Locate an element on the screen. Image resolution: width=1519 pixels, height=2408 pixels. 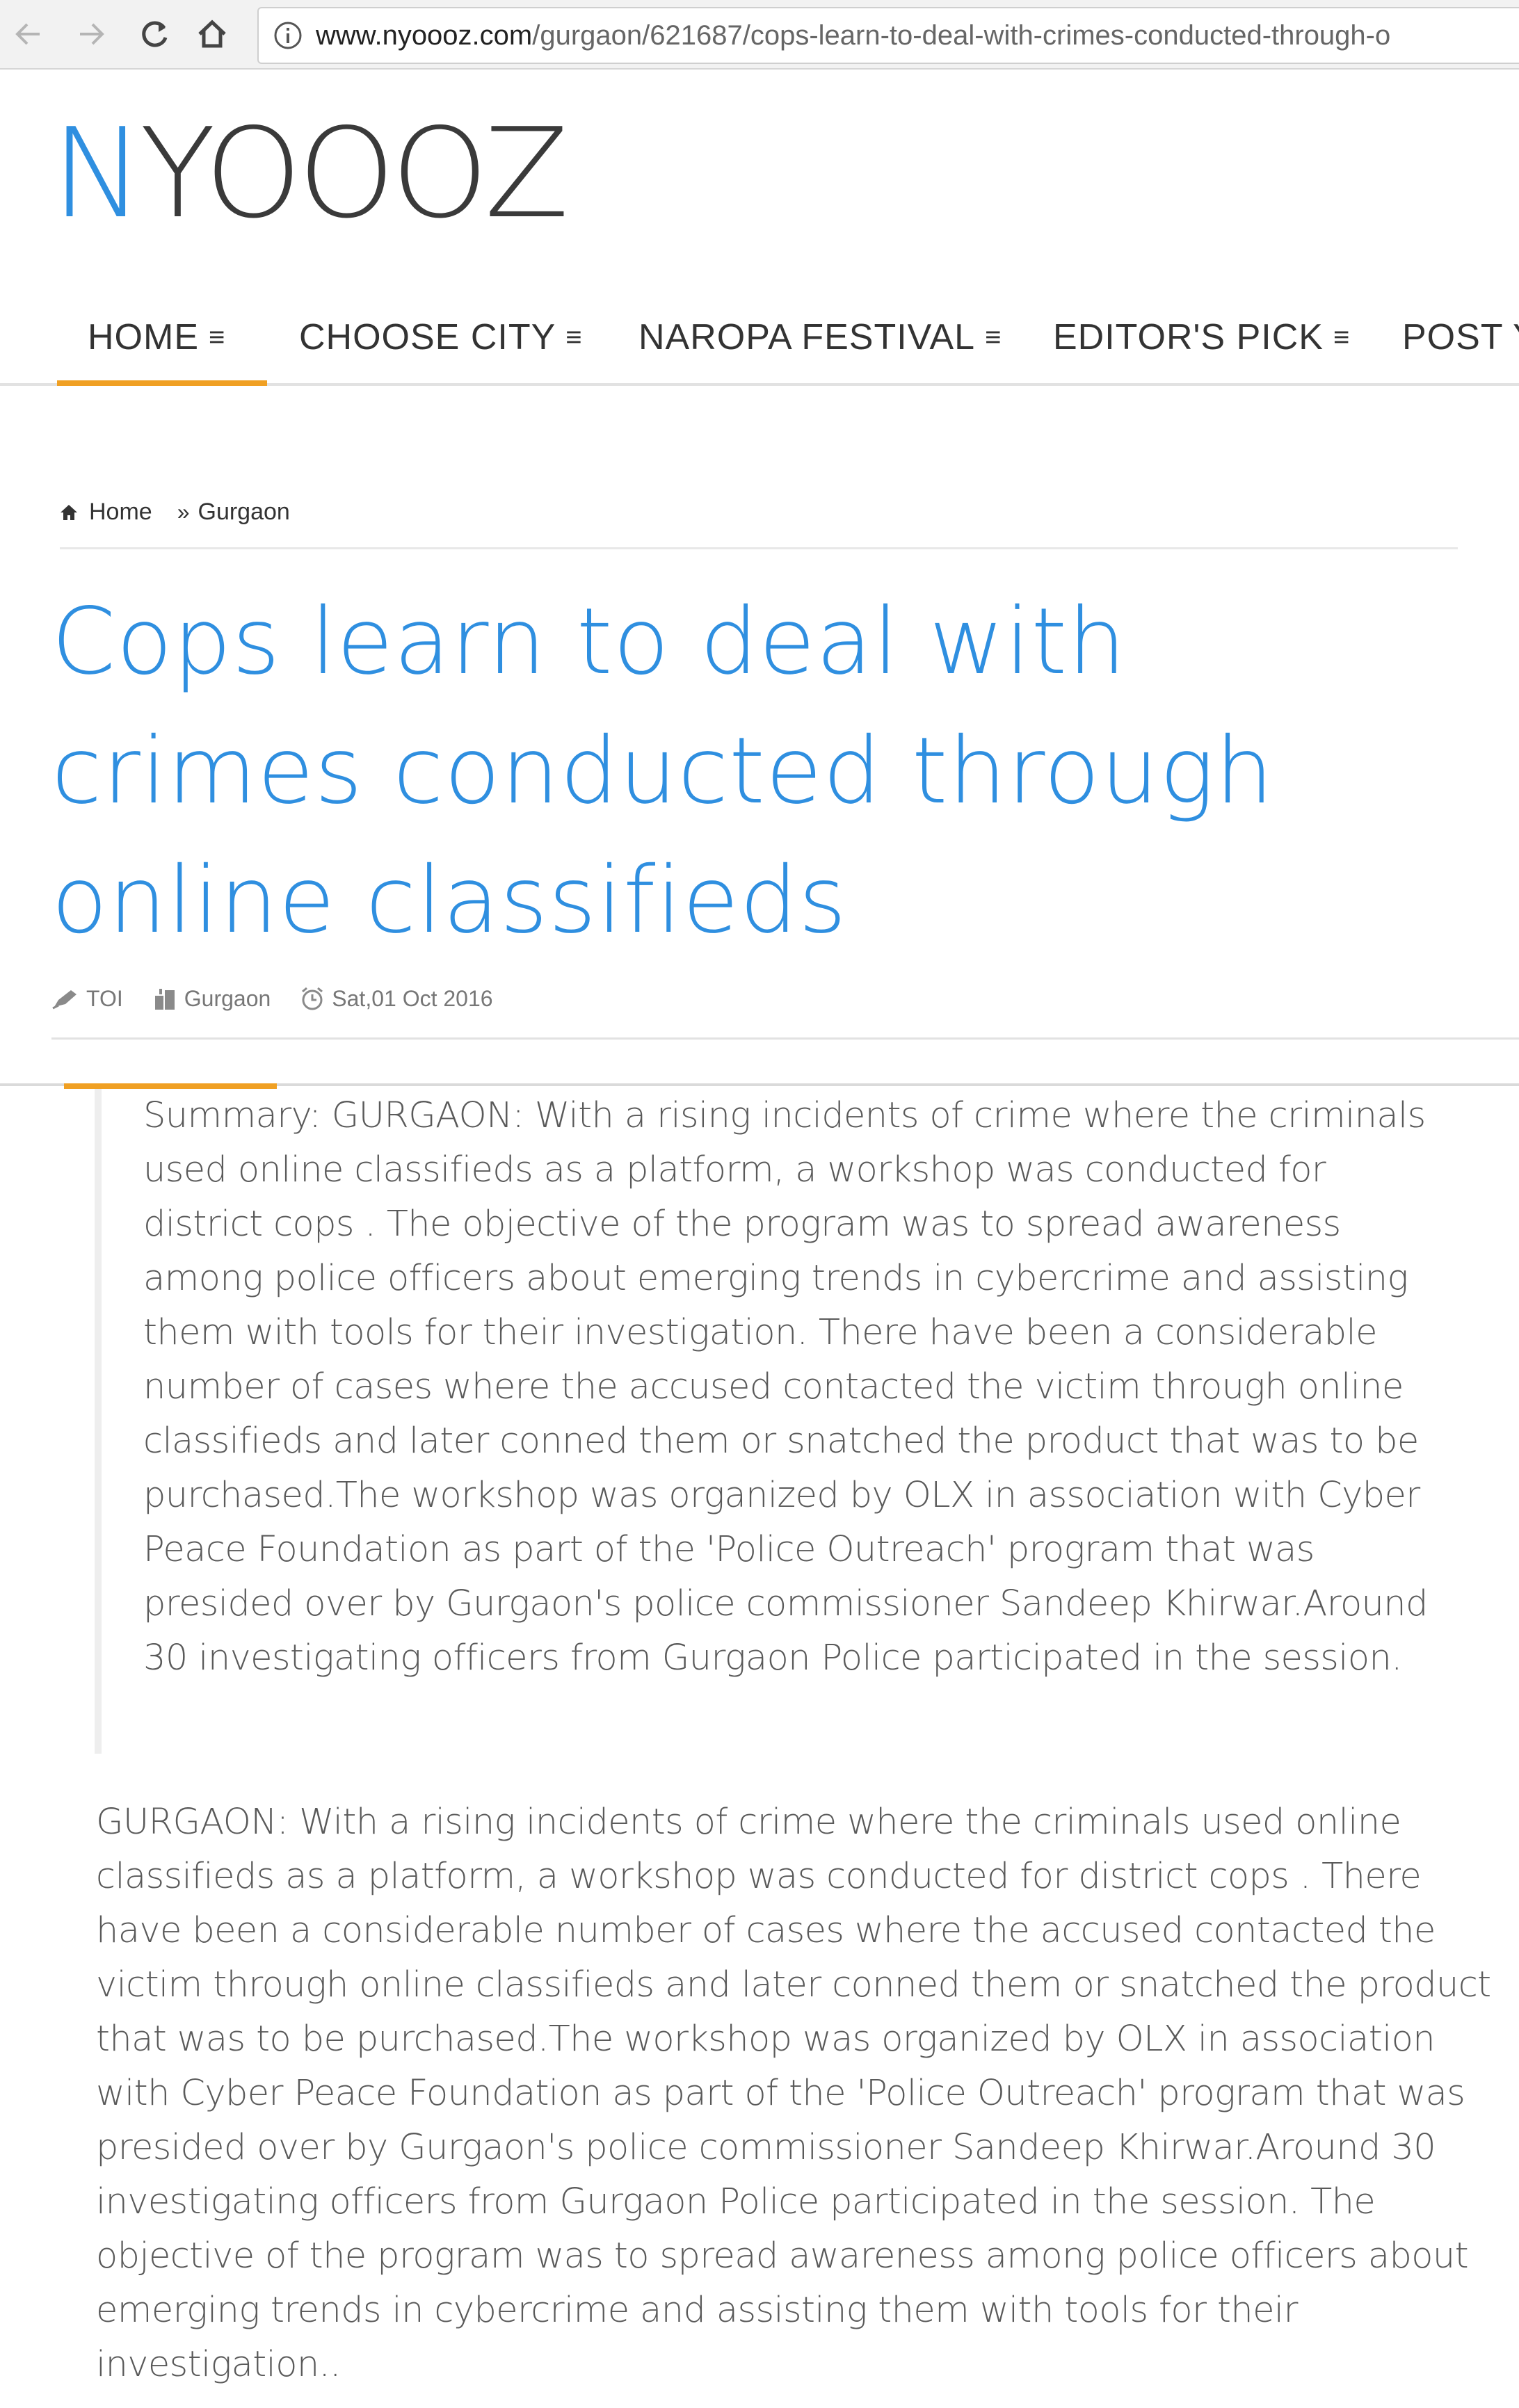
article-date-label: Sat,01 Oct 2016 is located at coordinates (412, 998).